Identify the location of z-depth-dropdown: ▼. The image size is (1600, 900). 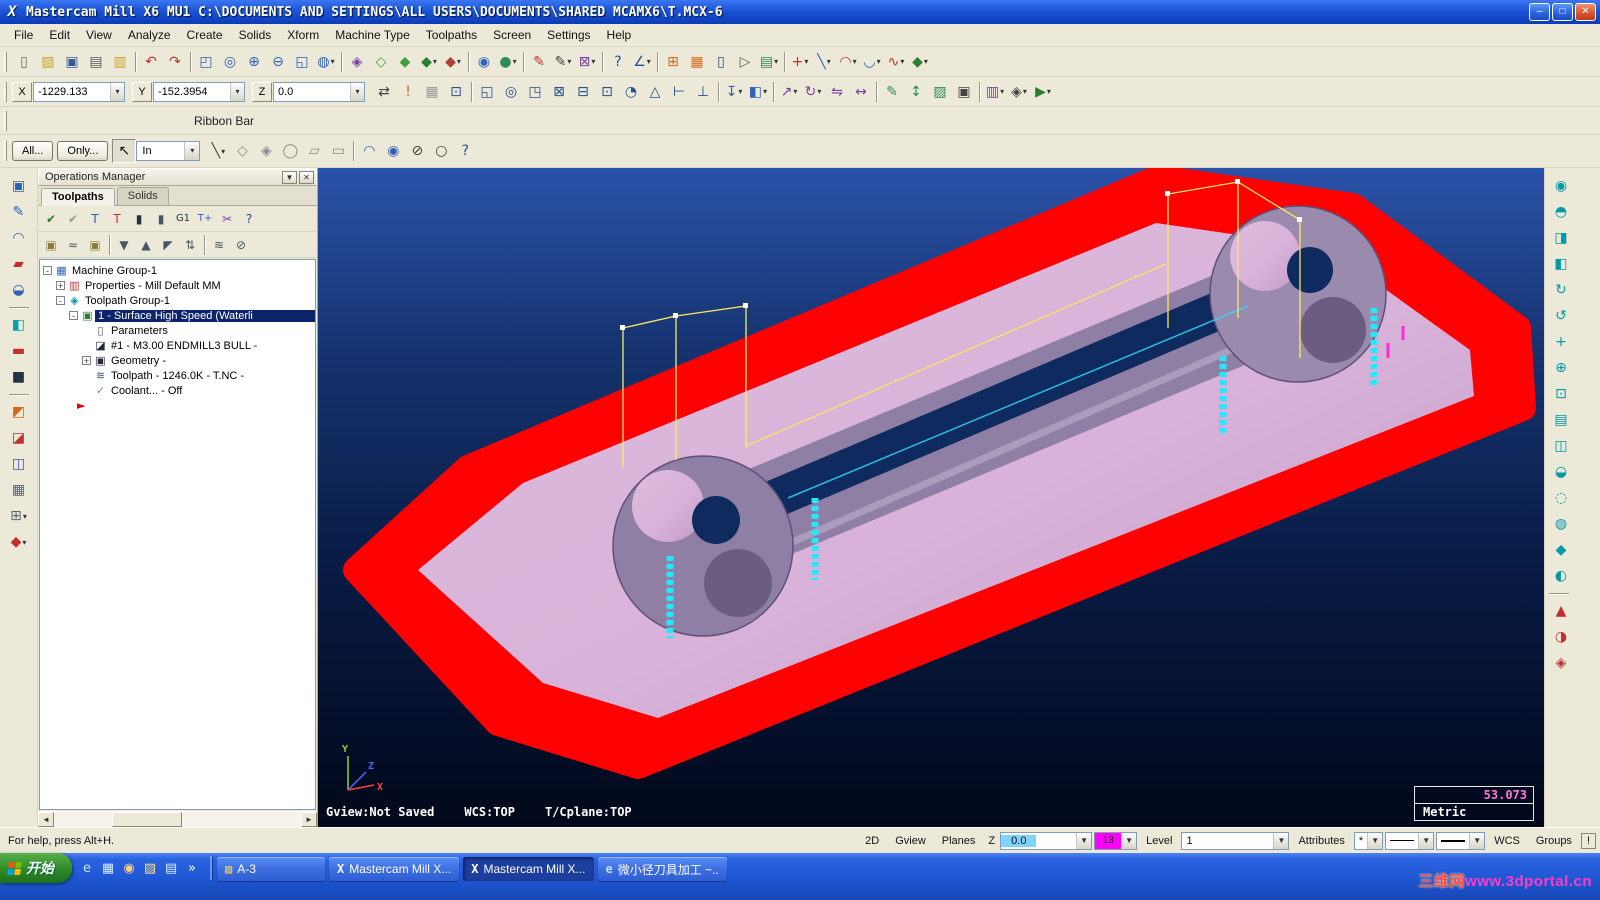
(1084, 840).